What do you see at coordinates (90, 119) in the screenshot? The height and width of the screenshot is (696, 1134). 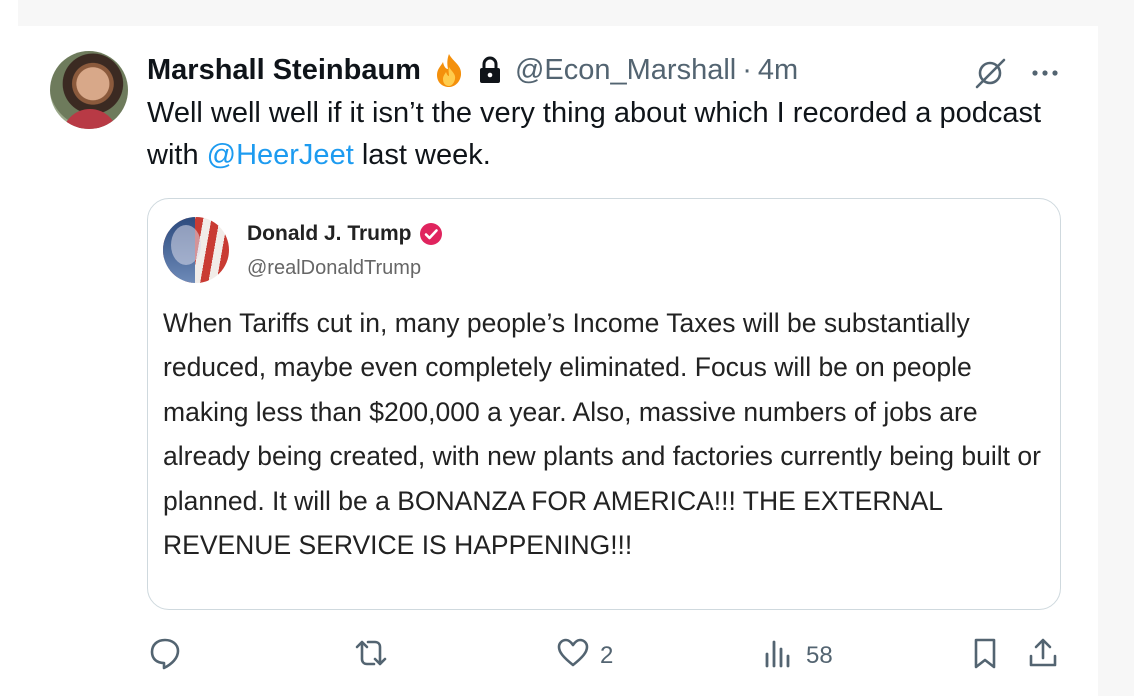 I see `avatar-shirt` at bounding box center [90, 119].